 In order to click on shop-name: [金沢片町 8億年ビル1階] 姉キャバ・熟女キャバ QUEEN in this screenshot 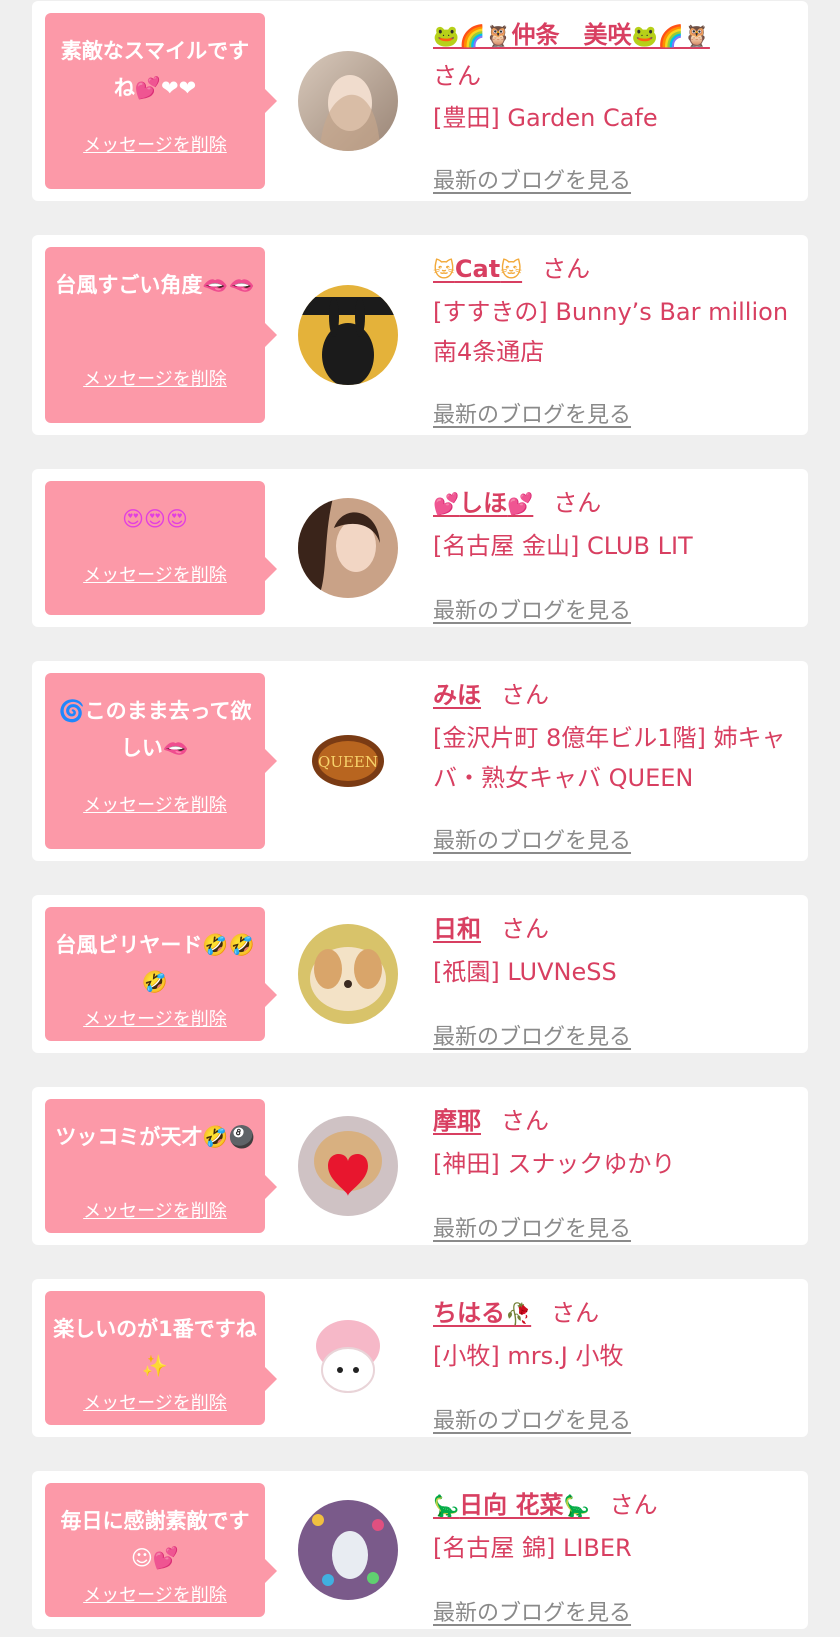, I will do `click(609, 758)`.